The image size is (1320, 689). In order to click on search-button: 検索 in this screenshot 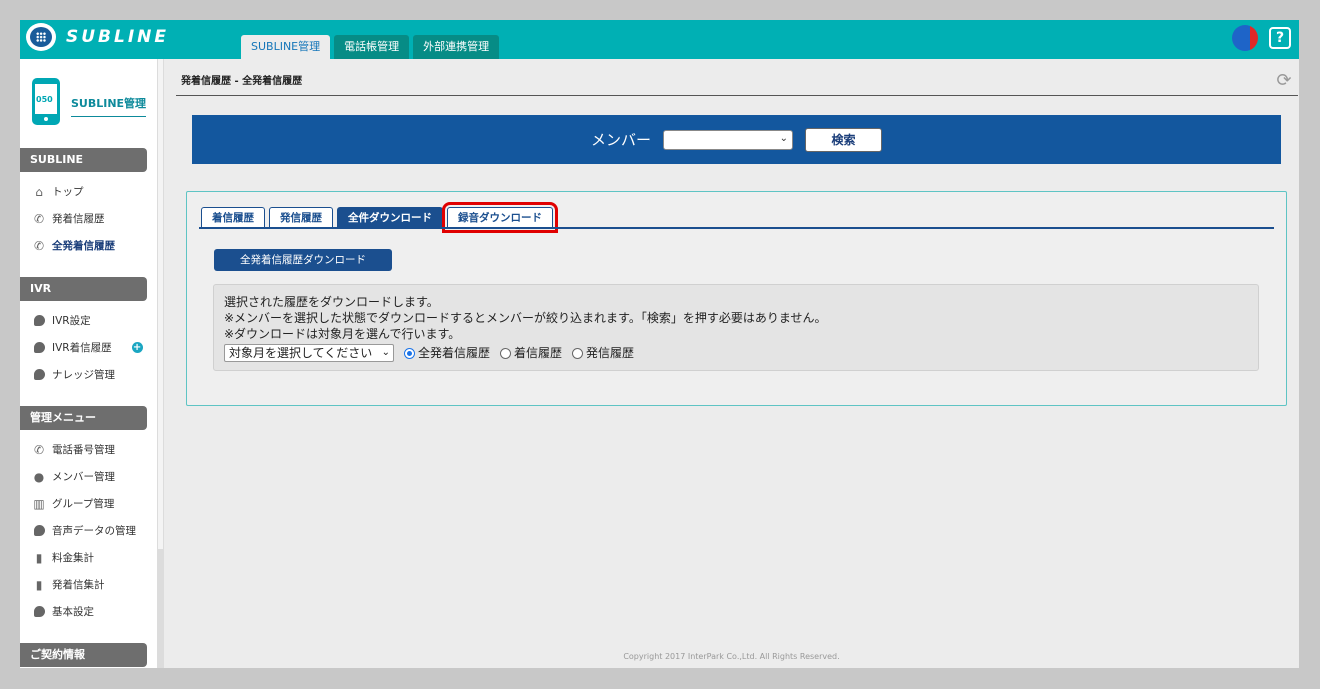, I will do `click(843, 139)`.